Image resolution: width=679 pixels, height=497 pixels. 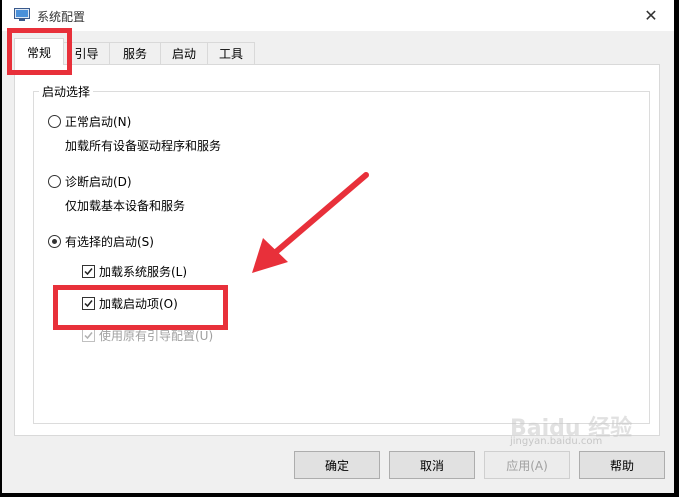 I want to click on tab-services: 服务, so click(x=135, y=53).